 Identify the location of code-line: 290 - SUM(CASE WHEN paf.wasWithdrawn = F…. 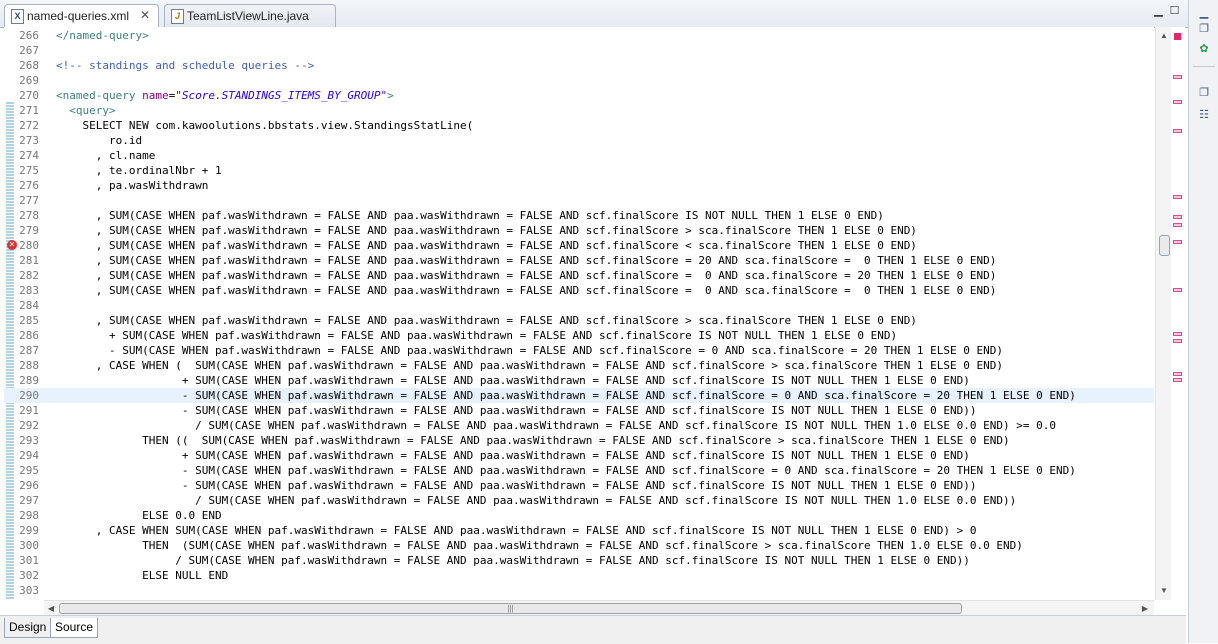
(579, 395).